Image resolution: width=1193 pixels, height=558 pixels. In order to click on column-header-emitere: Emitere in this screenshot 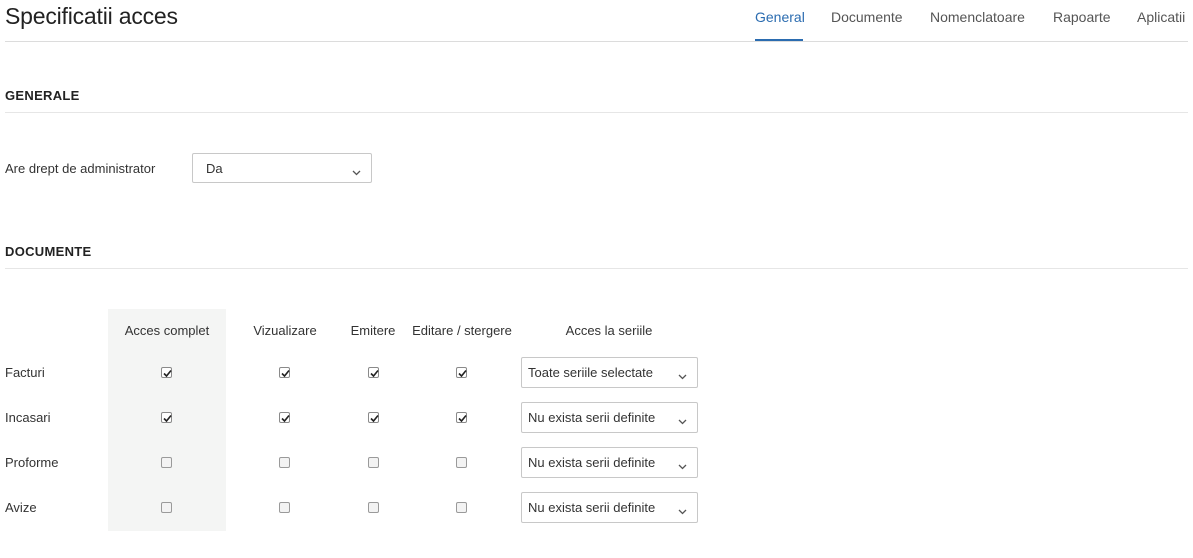, I will do `click(373, 330)`.